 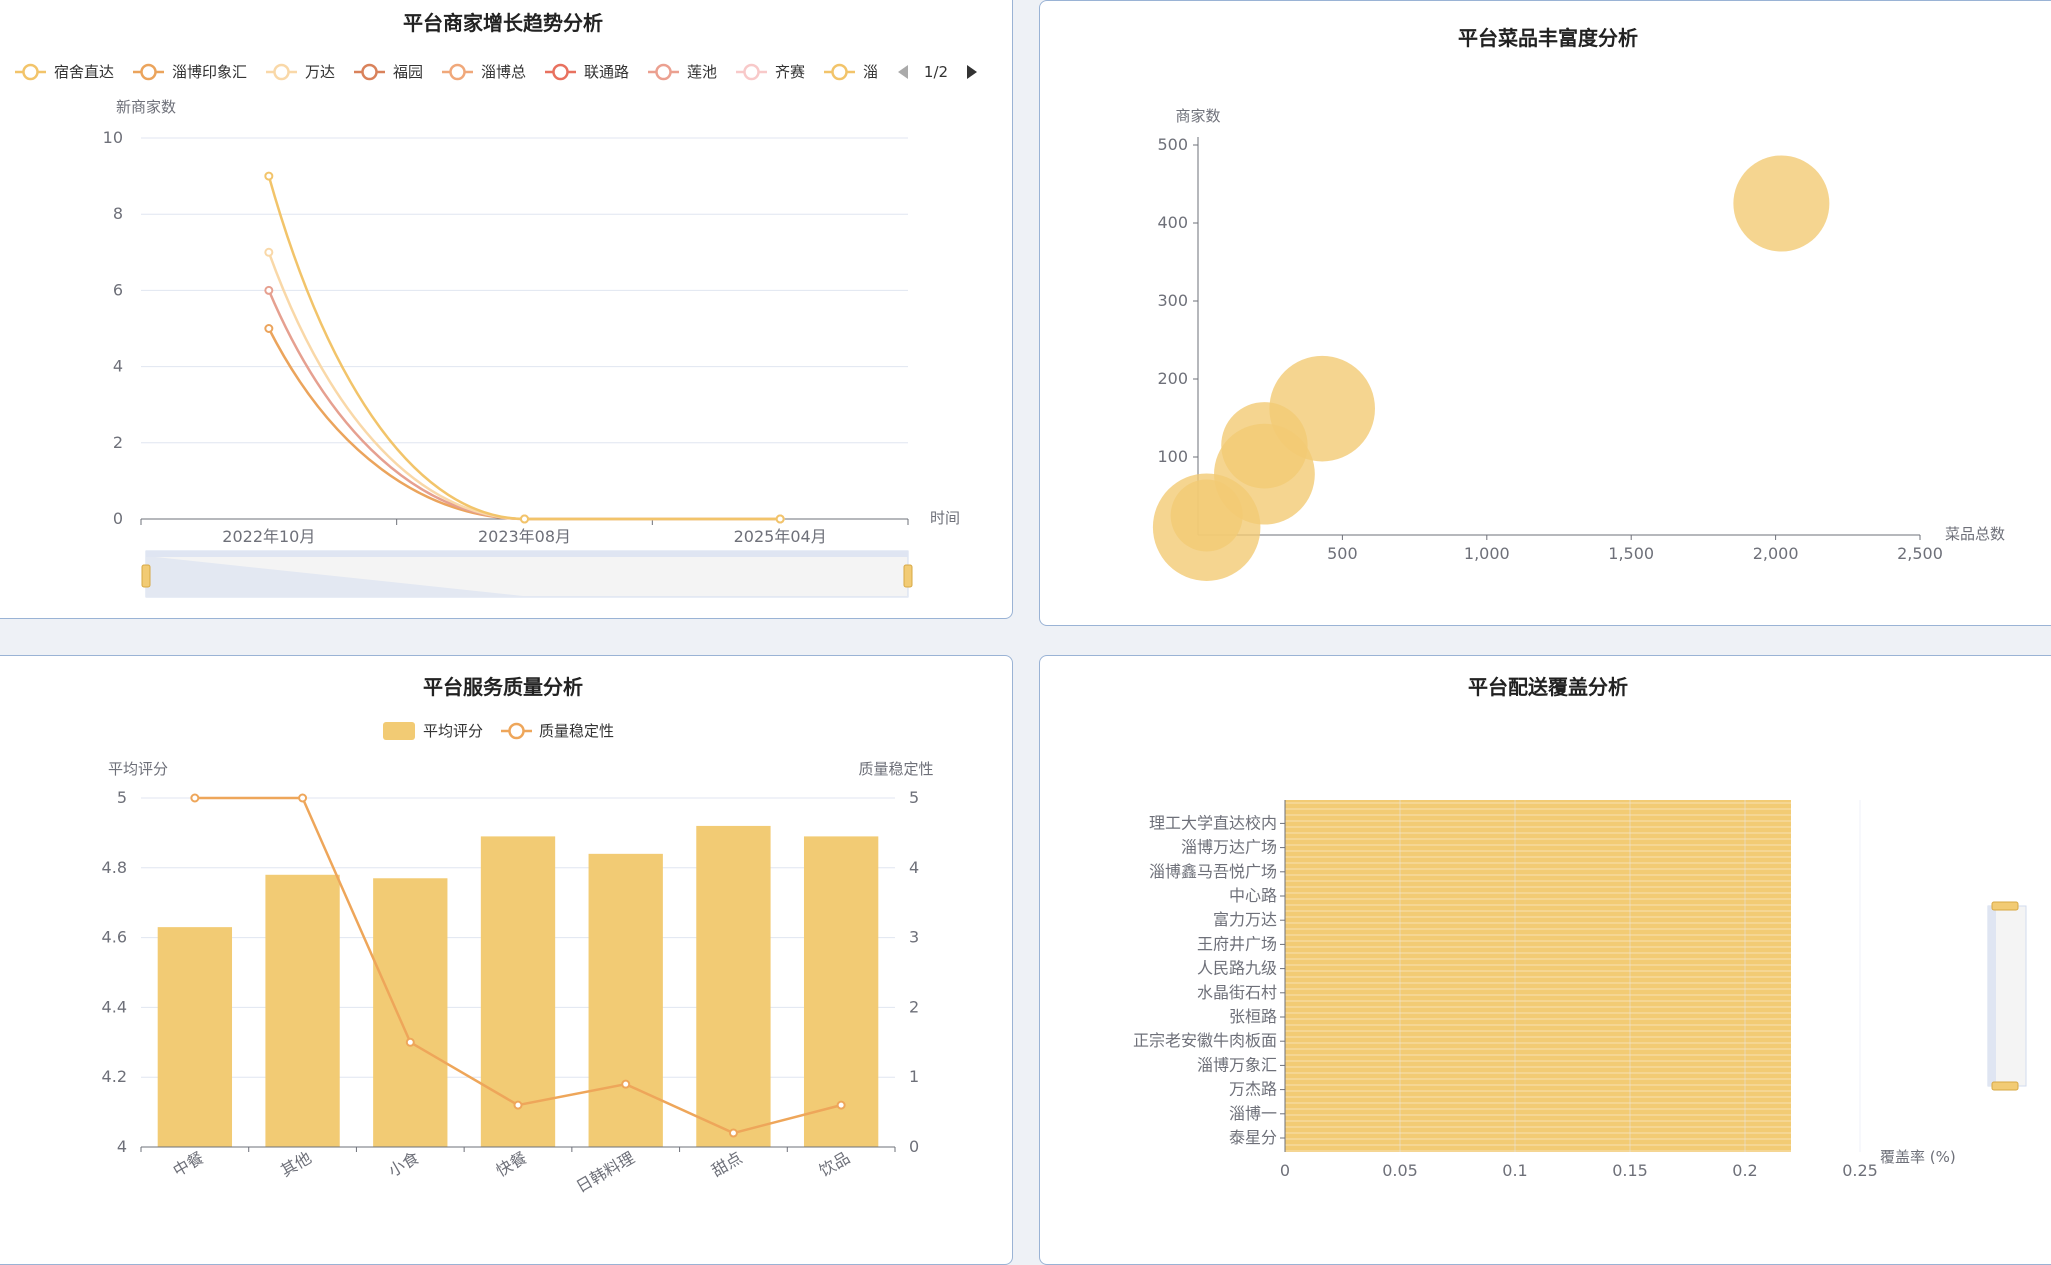 I want to click on y-tick-label: 万杰路, so click(x=1253, y=1089).